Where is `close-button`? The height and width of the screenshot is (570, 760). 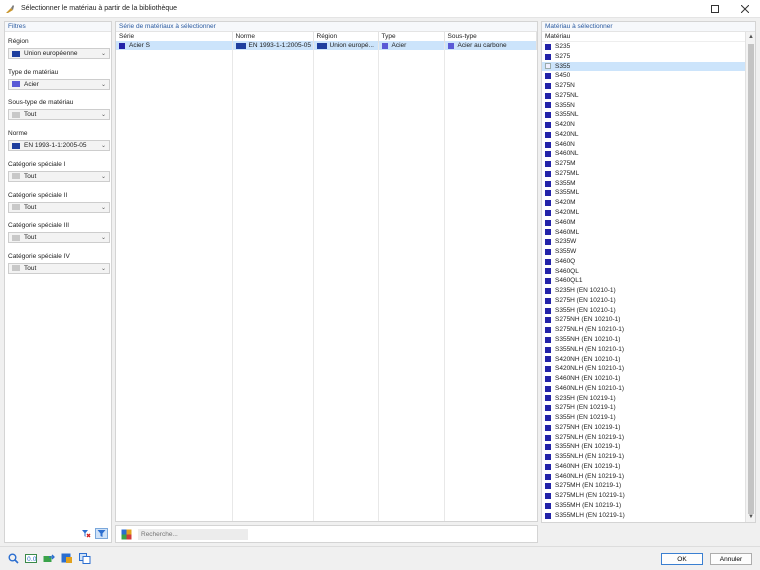 close-button is located at coordinates (745, 9).